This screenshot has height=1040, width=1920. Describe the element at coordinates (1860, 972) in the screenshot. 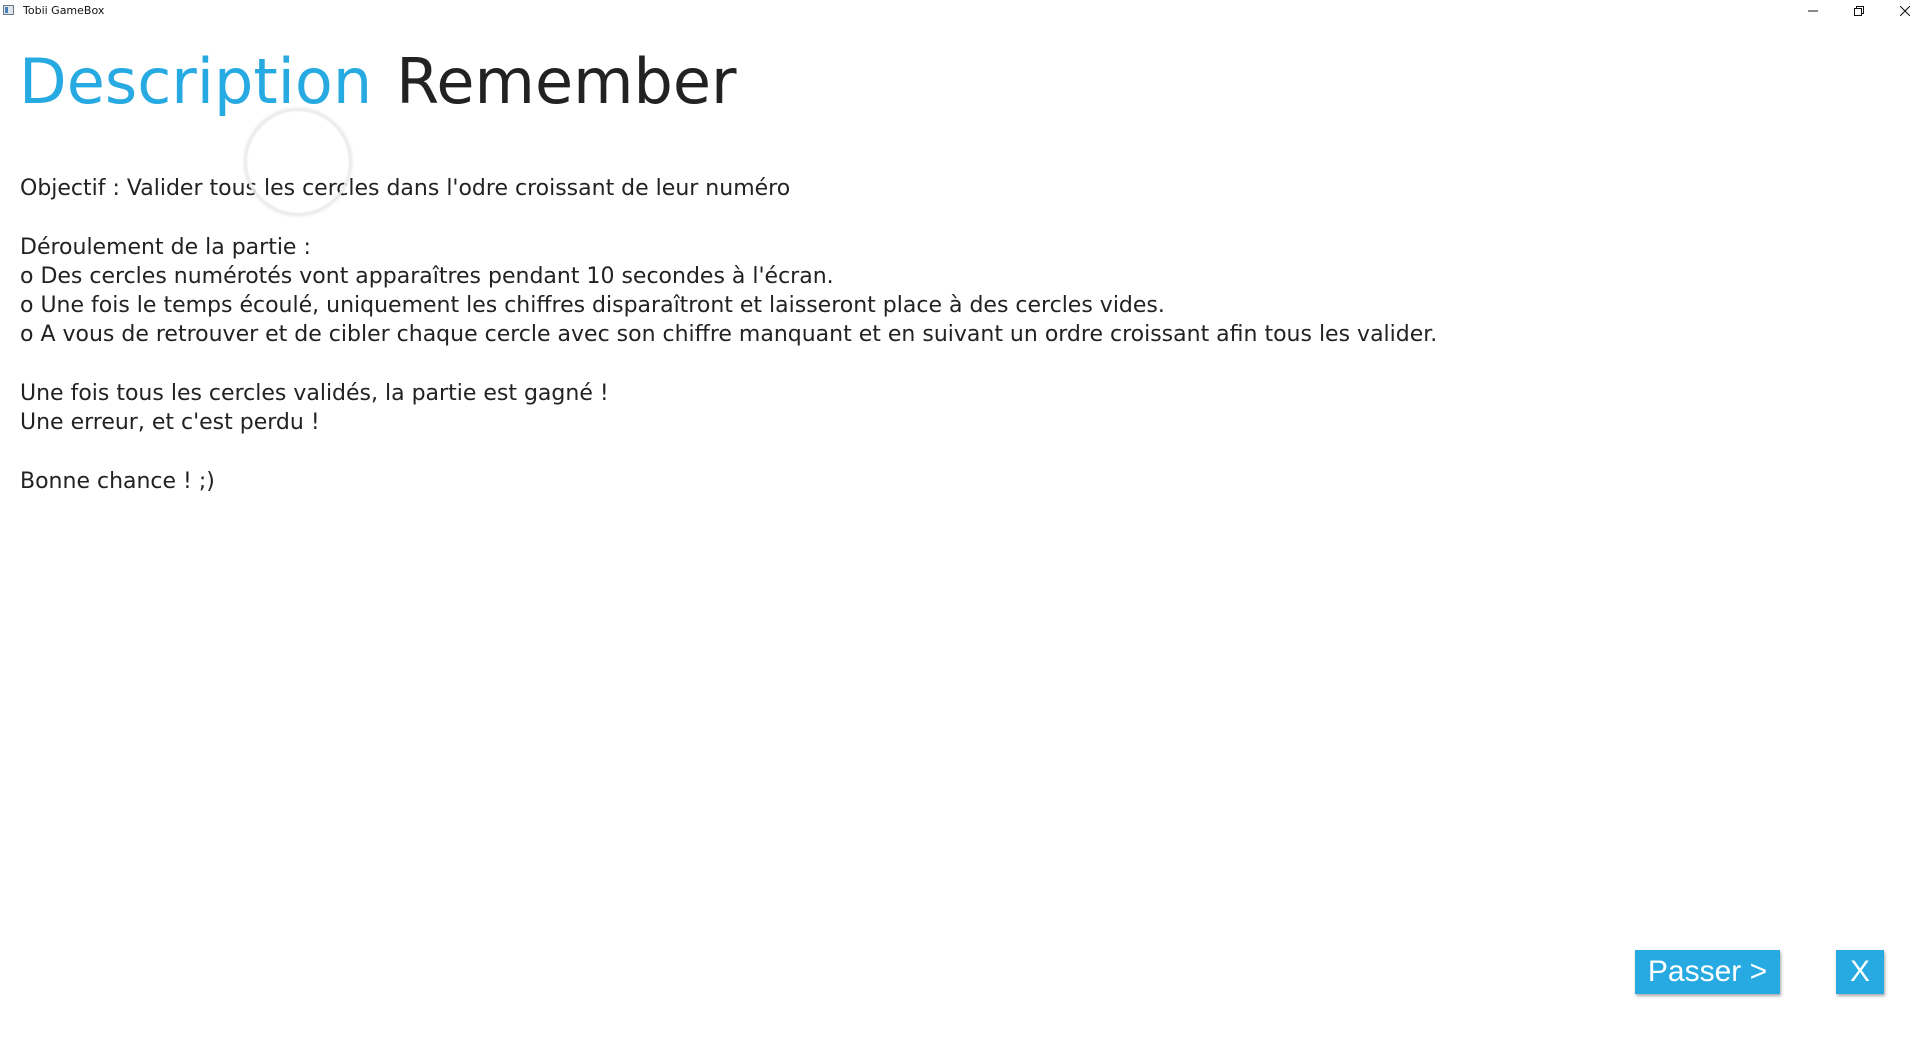

I see `exit-button: X` at that location.